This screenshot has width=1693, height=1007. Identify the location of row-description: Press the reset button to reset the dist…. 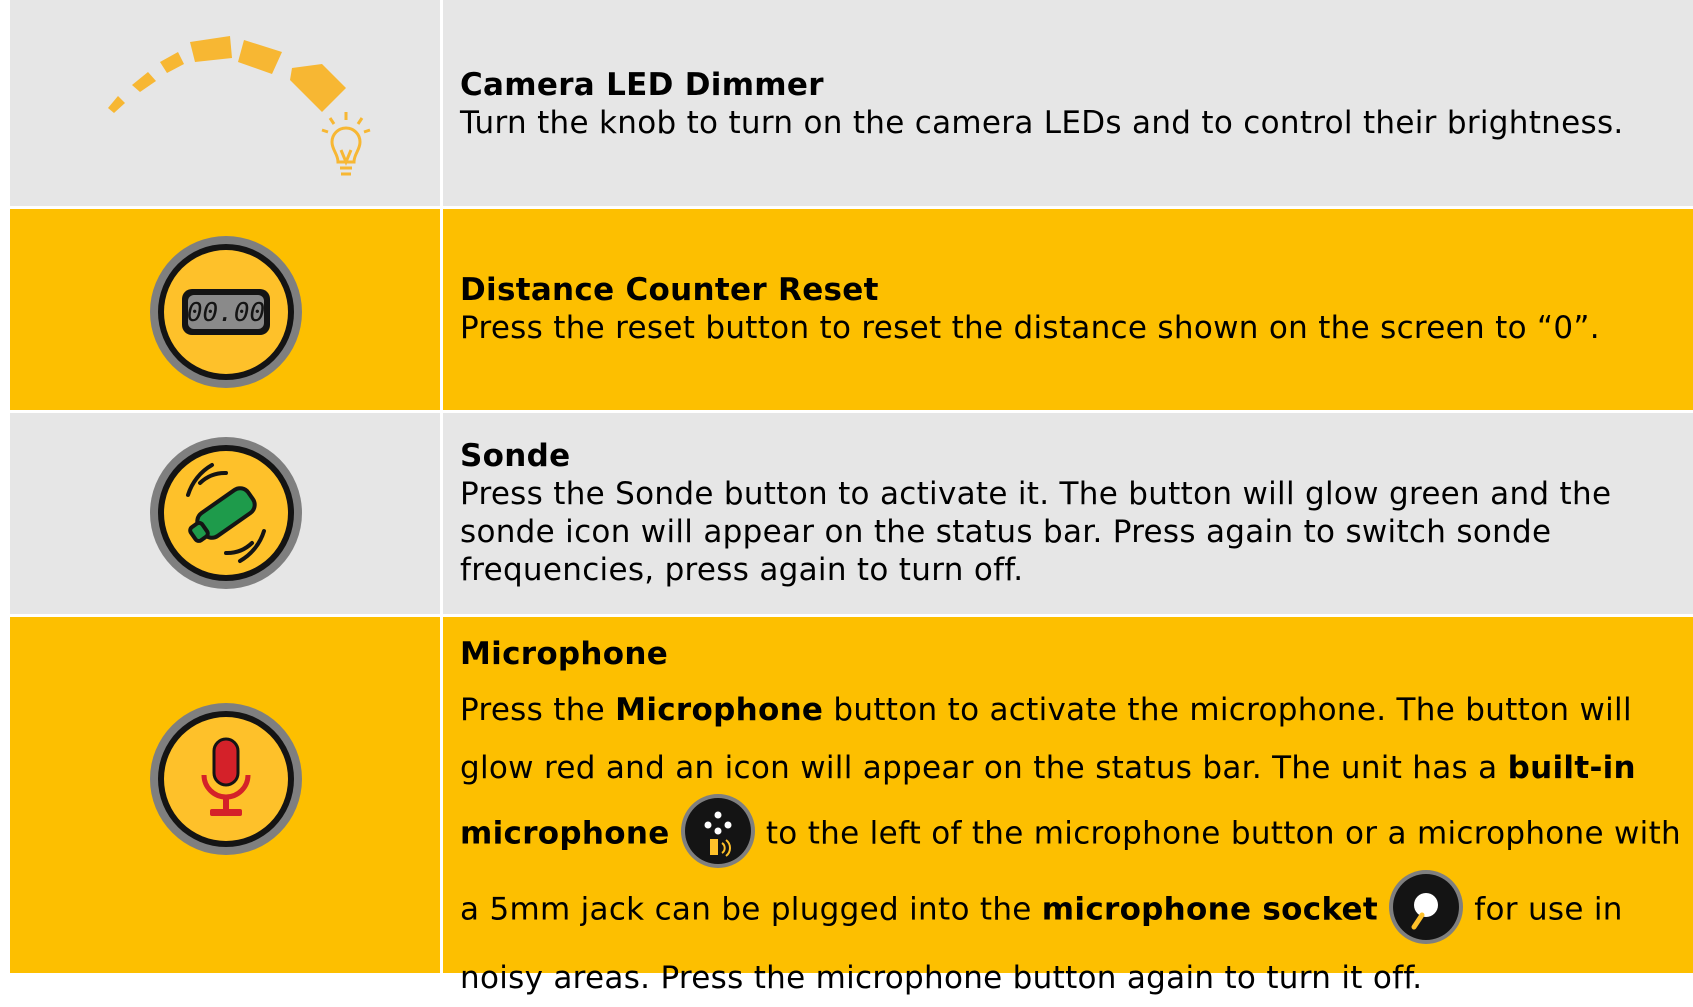
(1030, 328).